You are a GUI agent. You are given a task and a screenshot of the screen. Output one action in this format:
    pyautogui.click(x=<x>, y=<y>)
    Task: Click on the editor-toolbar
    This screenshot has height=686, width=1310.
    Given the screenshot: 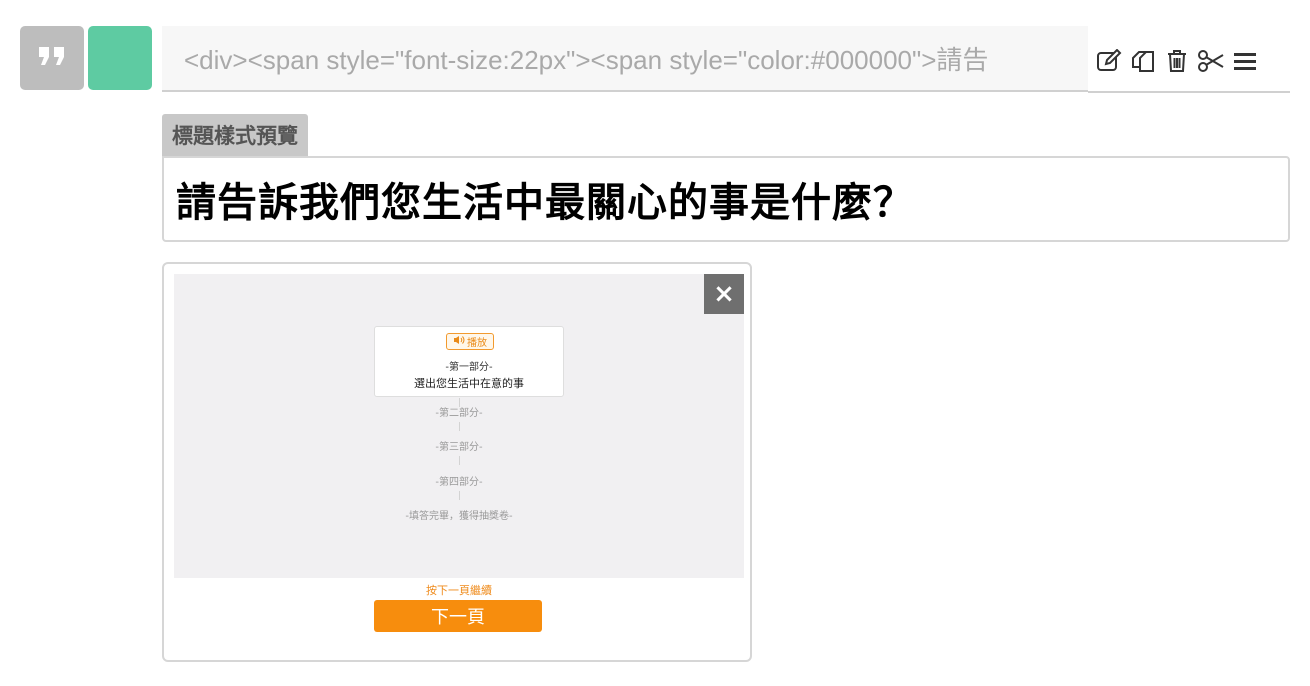 What is the action you would take?
    pyautogui.click(x=1177, y=61)
    